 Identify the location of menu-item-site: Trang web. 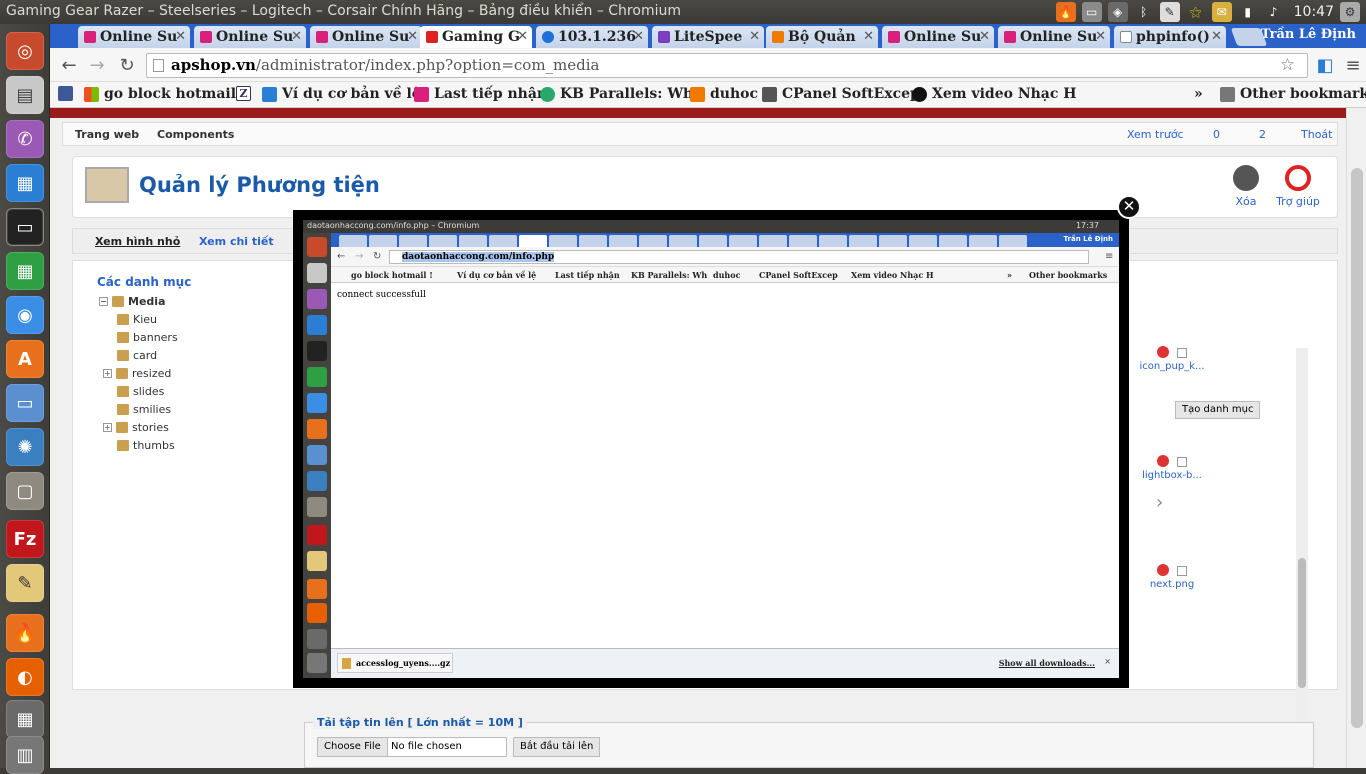
(107, 134).